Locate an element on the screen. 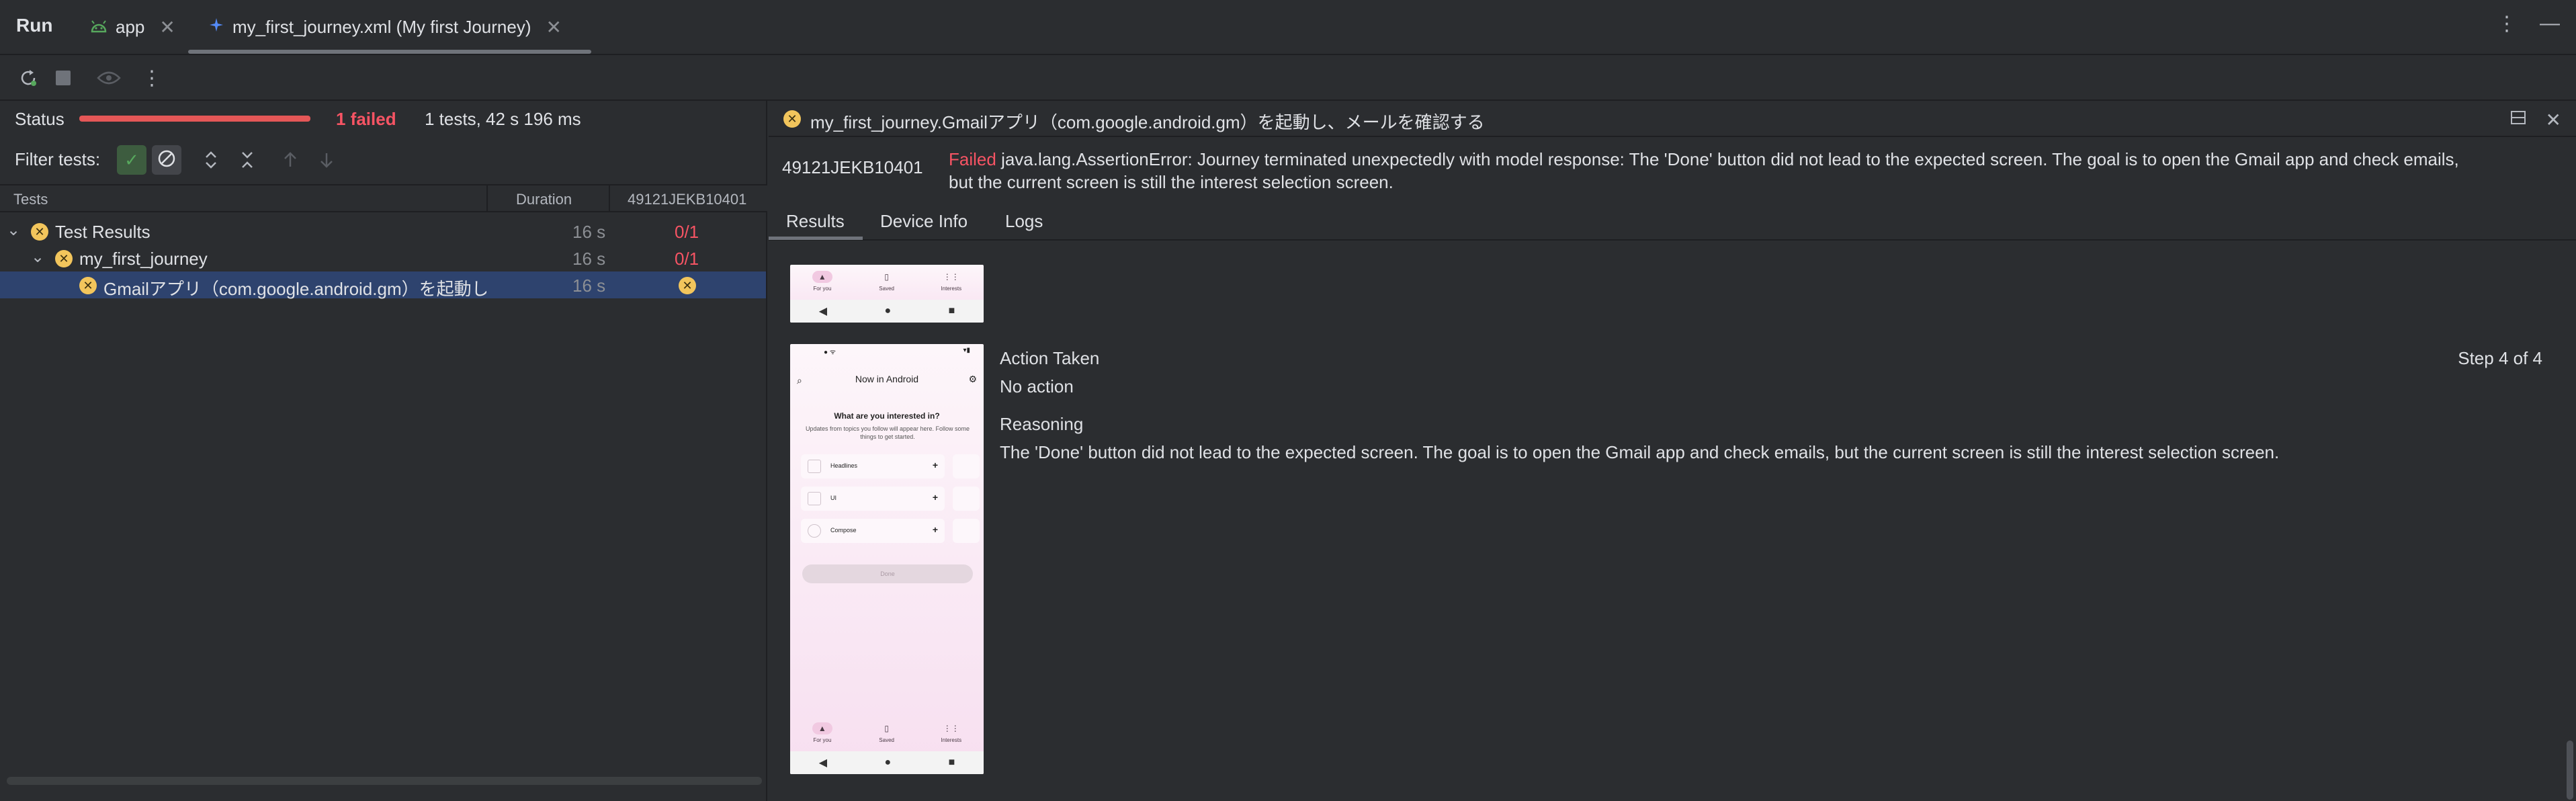 Image resolution: width=2576 pixels, height=801 pixels. check-icon: ✓ is located at coordinates (131, 160).